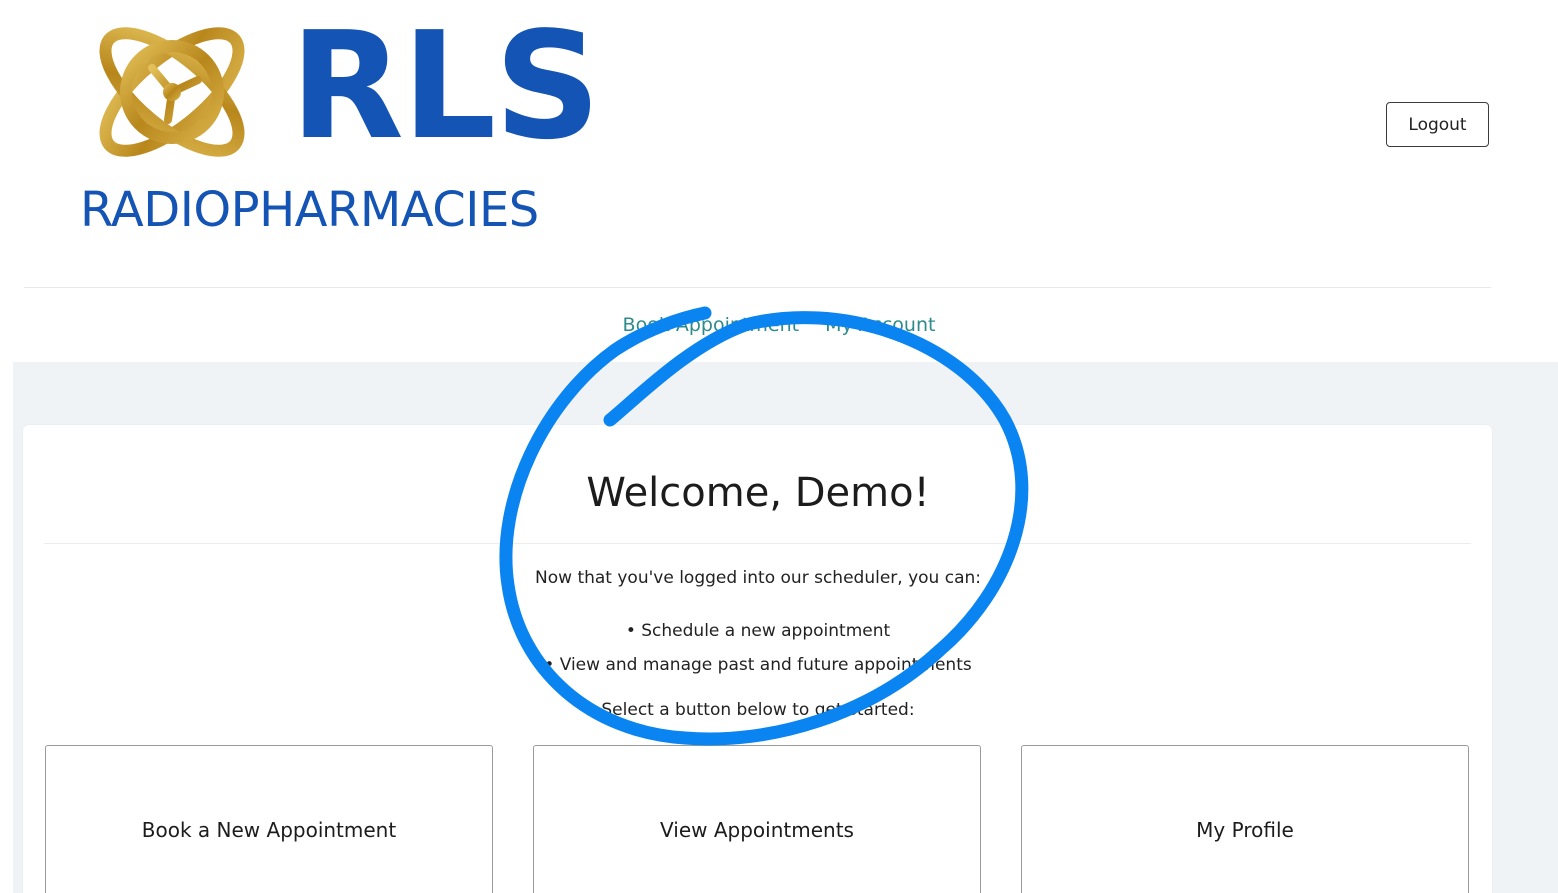 The image size is (1558, 893). Describe the element at coordinates (880, 325) in the screenshot. I see `nav-link-my-account: My Account` at that location.